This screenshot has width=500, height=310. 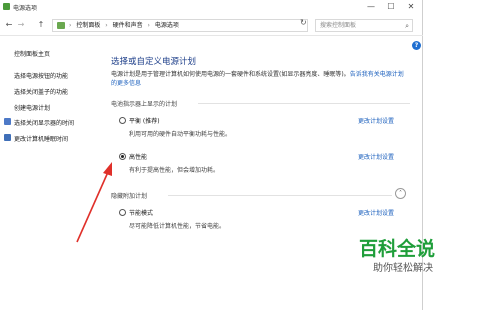 I want to click on breadcrumb-hardware-sound: 硬件和声音, so click(x=128, y=25).